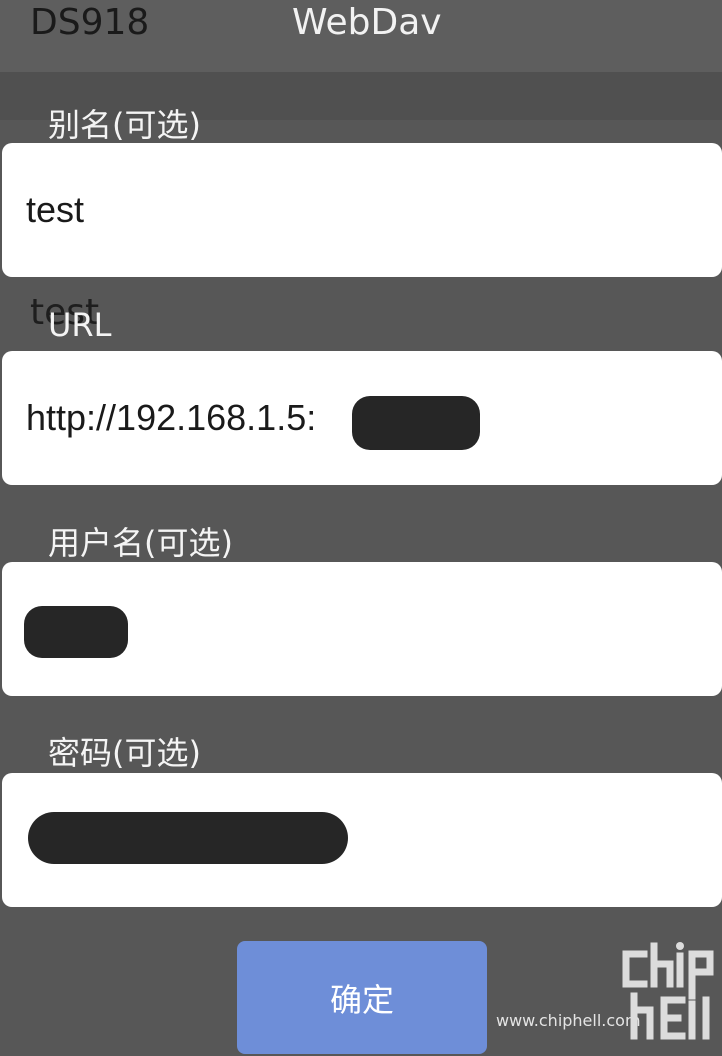 The image size is (722, 1056). Describe the element at coordinates (124, 125) in the screenshot. I see `alias-label: 别名(可选)` at that location.